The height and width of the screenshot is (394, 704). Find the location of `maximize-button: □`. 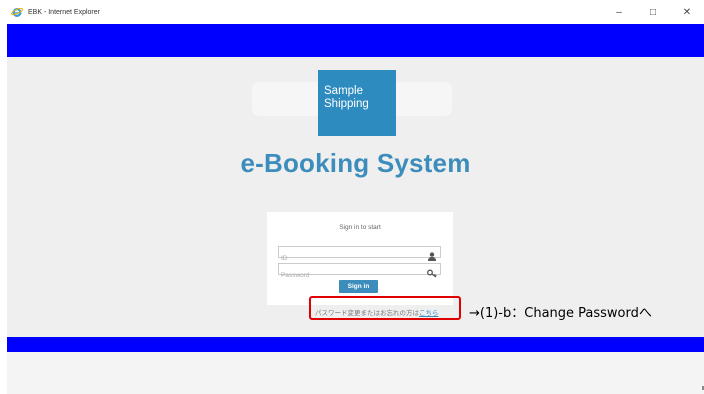

maximize-button: □ is located at coordinates (653, 12).